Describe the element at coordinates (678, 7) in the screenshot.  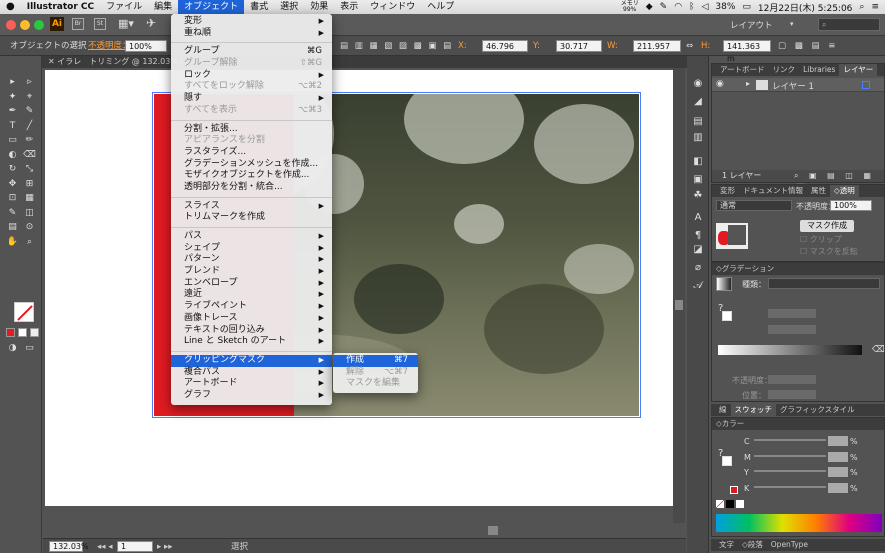
I see `wifi-icon: ◠` at that location.